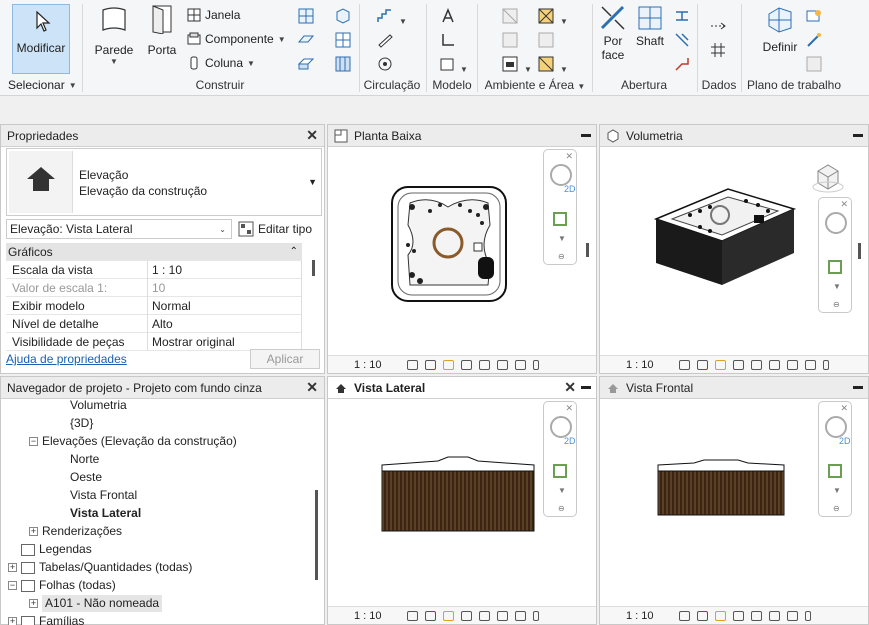  I want to click on modificar-button: Modificar, so click(41, 39).